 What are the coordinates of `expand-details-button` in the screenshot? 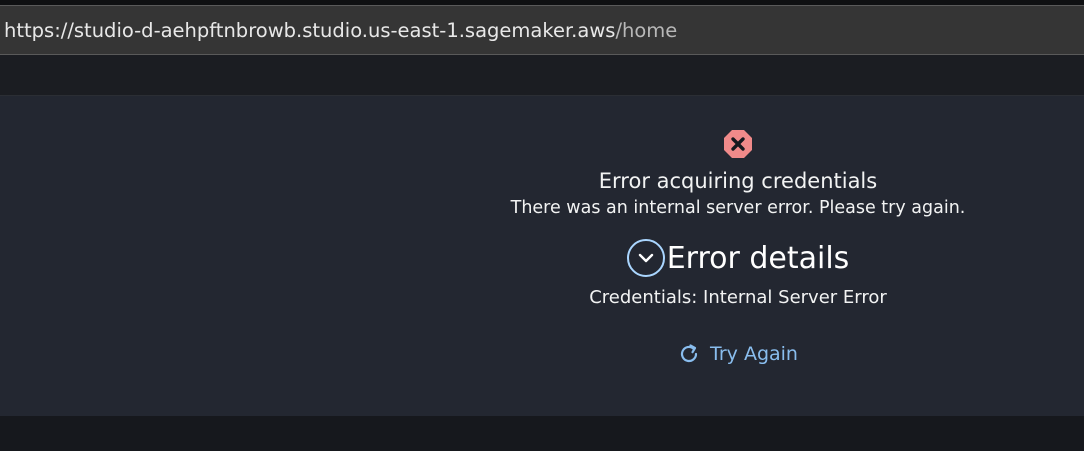 It's located at (645, 258).